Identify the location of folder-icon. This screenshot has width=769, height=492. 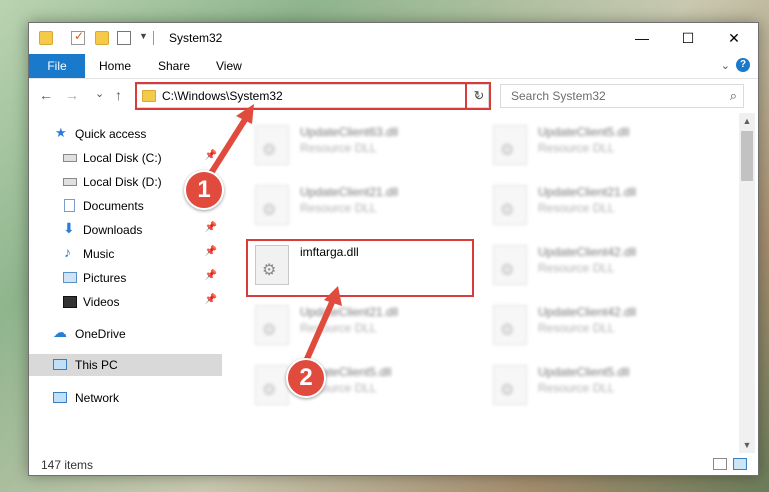
(46, 38).